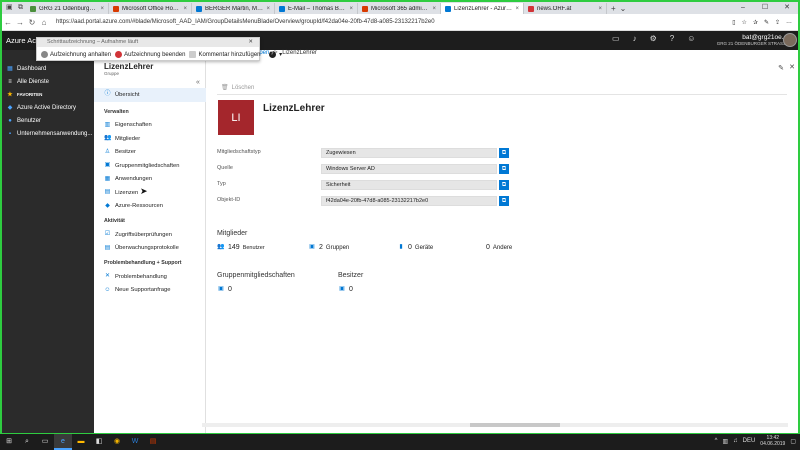 Image resolution: width=800 pixels, height=450 pixels. I want to click on menu-item-überwachungsprotokolle: ▤ Überwachungsprotokolle, so click(150, 249).